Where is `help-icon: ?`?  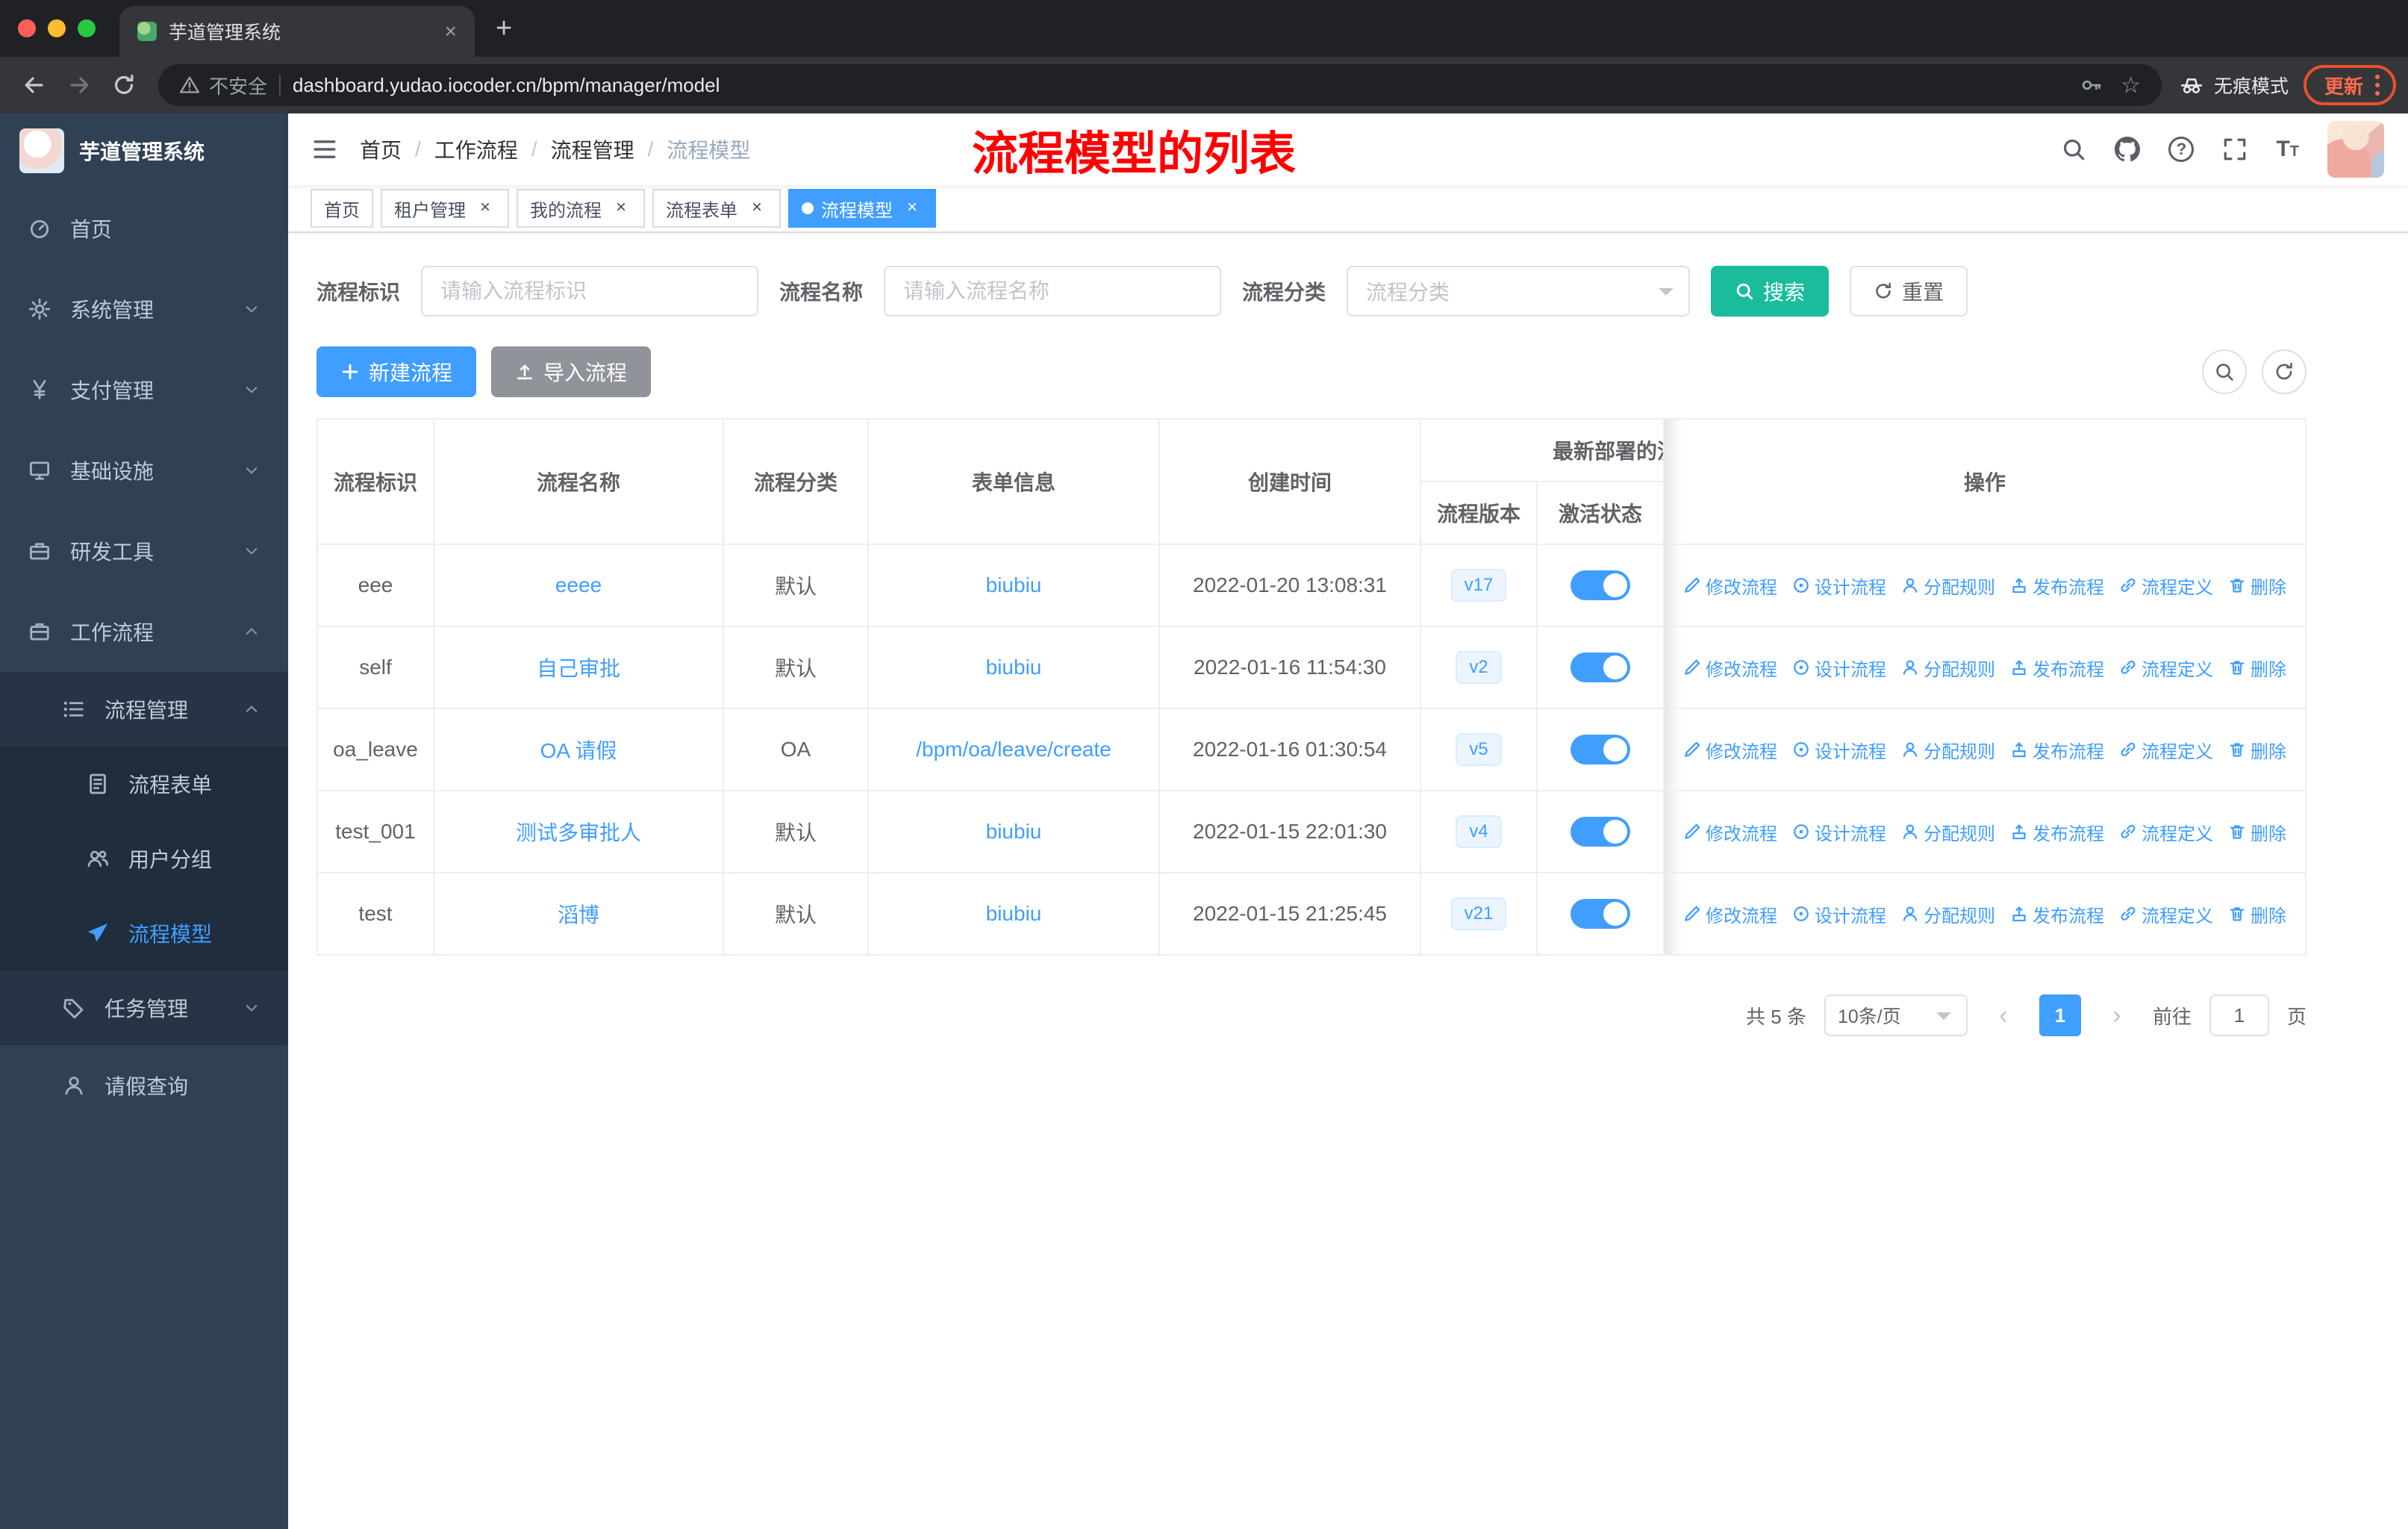
help-icon: ? is located at coordinates (2181, 149).